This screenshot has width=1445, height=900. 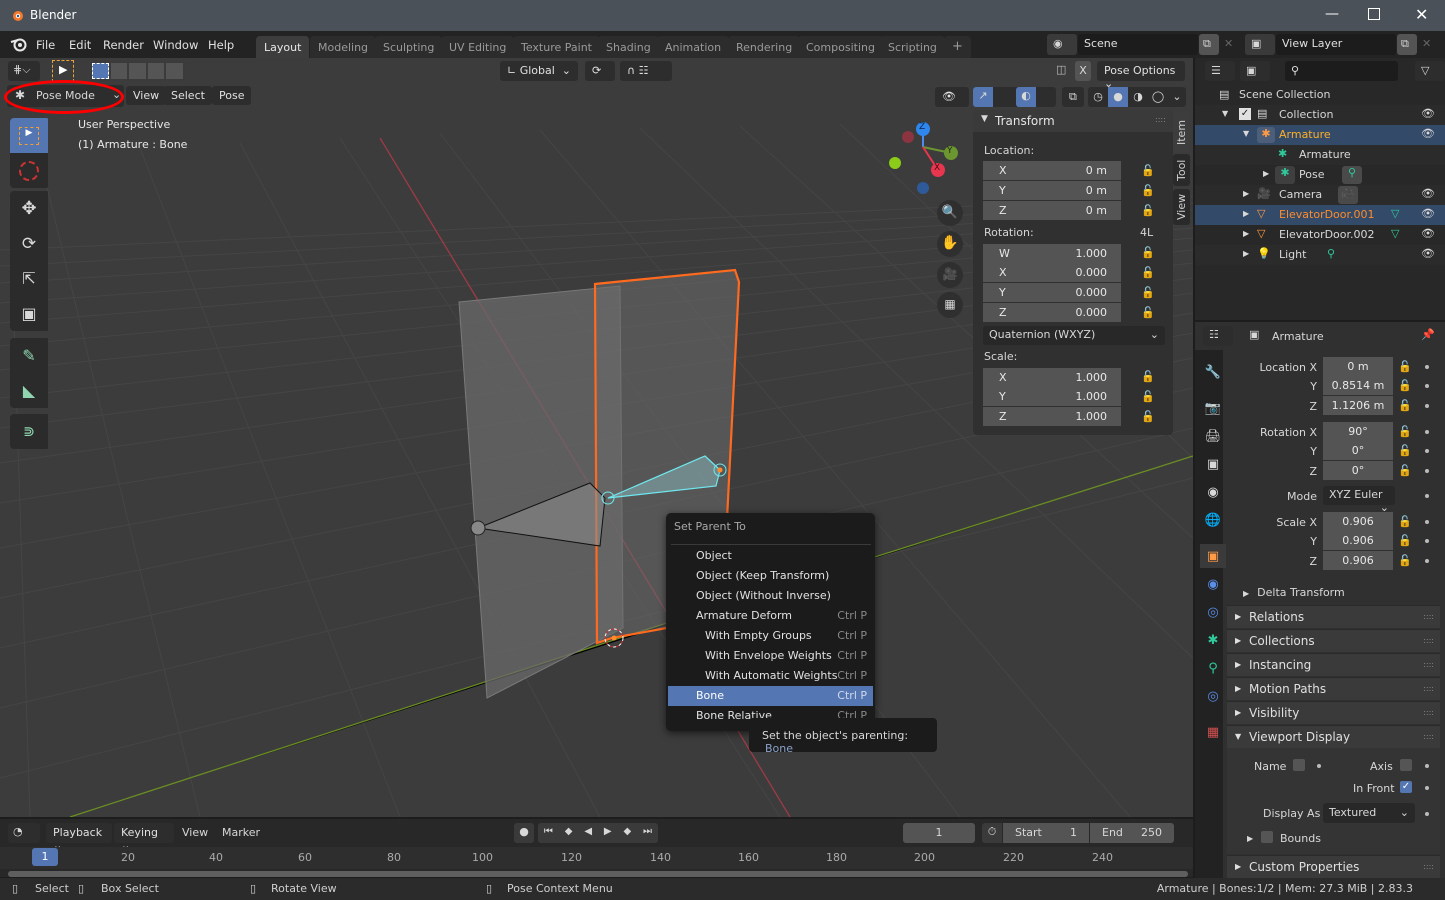 What do you see at coordinates (1358, 431) in the screenshot?
I see `rotation-x-field: 90°` at bounding box center [1358, 431].